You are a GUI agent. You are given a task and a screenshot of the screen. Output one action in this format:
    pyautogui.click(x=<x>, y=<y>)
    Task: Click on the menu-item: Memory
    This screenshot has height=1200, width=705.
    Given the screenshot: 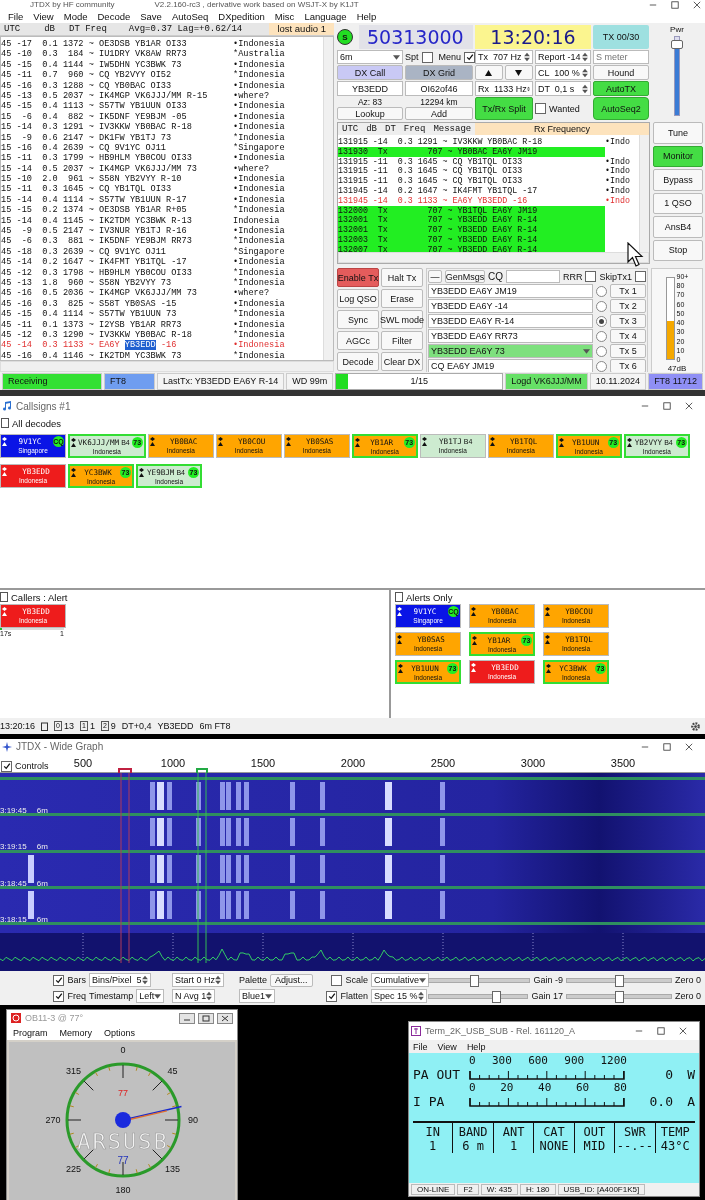 What is the action you would take?
    pyautogui.click(x=76, y=1033)
    